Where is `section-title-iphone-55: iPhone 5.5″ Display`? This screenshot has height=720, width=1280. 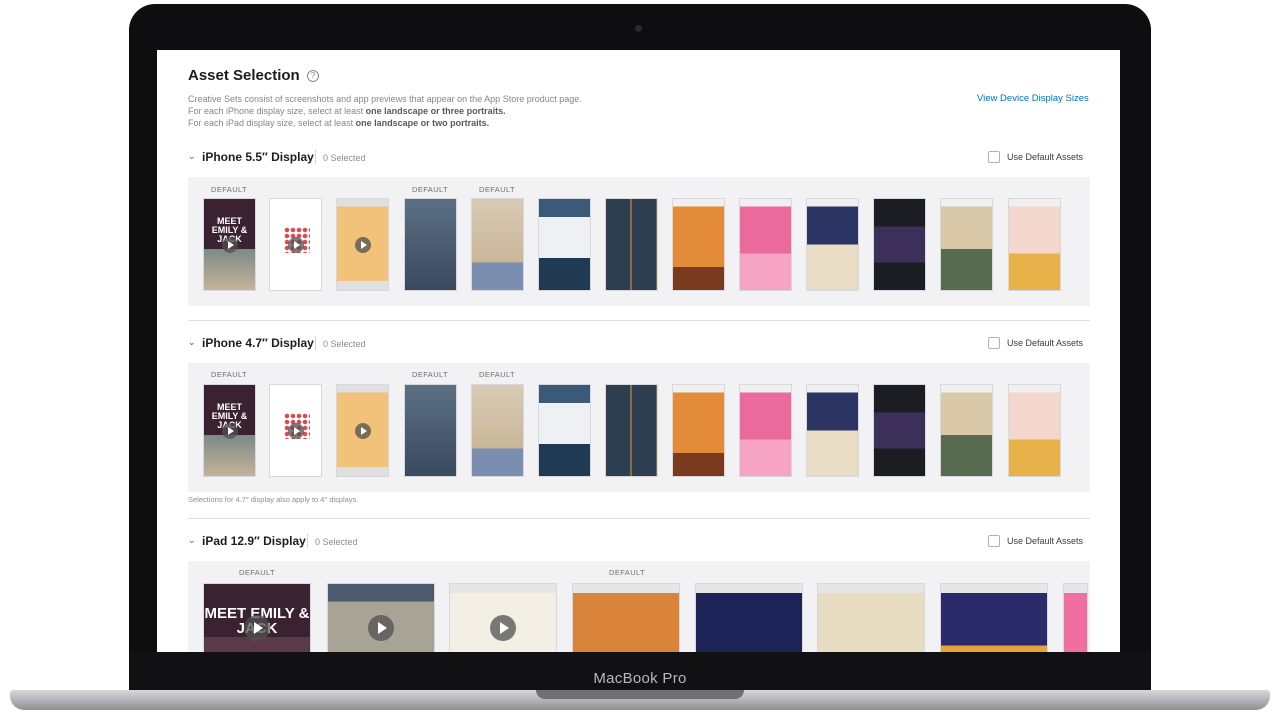 section-title-iphone-55: iPhone 5.5″ Display is located at coordinates (258, 157).